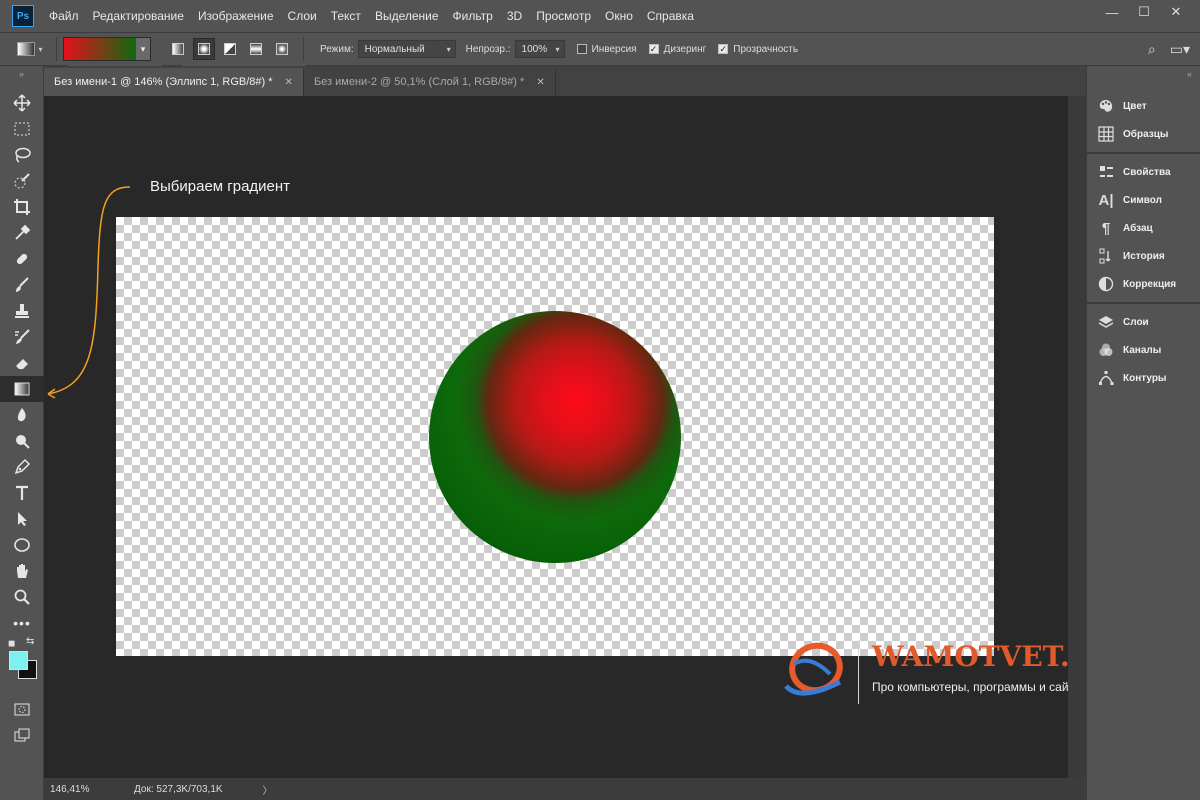 The image size is (1200, 800). I want to click on hand-icon, so click(22, 571).